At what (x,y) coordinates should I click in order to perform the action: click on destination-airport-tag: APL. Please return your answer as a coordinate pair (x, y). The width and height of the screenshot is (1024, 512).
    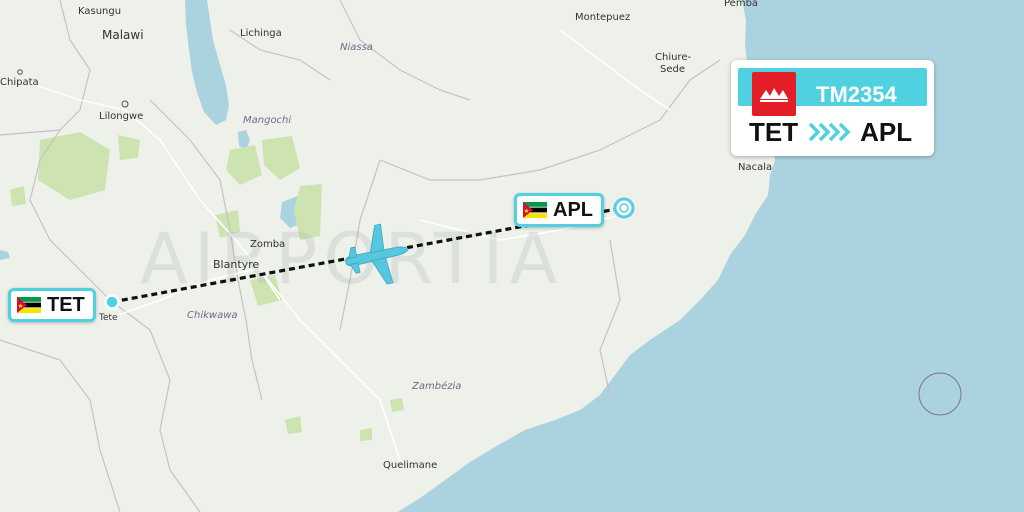
    Looking at the image, I should click on (559, 210).